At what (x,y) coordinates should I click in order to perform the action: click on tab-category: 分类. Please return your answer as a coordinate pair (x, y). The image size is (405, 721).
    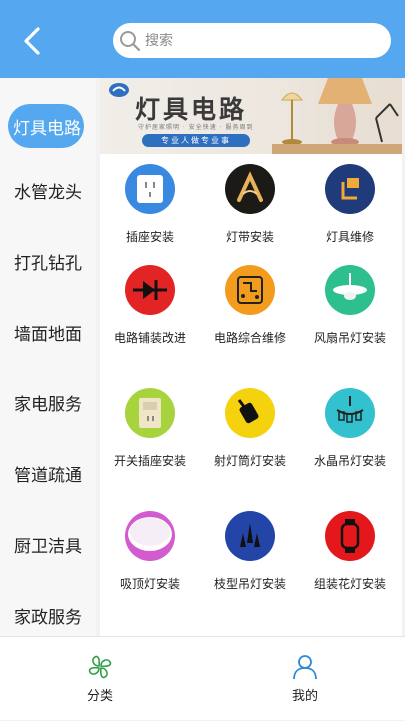
    Looking at the image, I should click on (100, 679).